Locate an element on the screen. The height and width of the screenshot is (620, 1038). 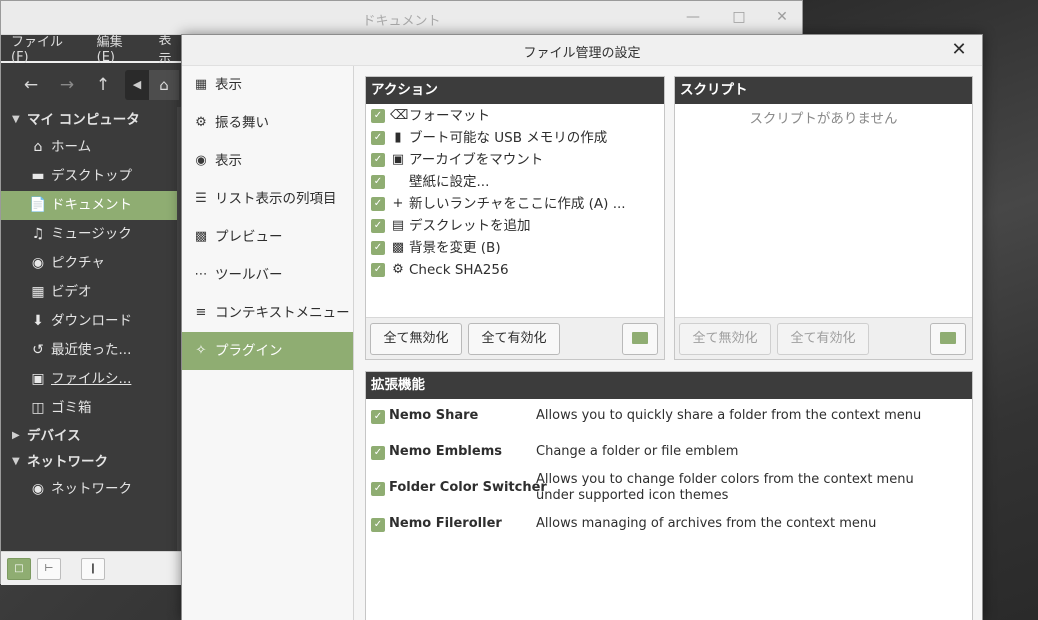
scripts-disable-all-button: 全て無効化 is located at coordinates (725, 339).